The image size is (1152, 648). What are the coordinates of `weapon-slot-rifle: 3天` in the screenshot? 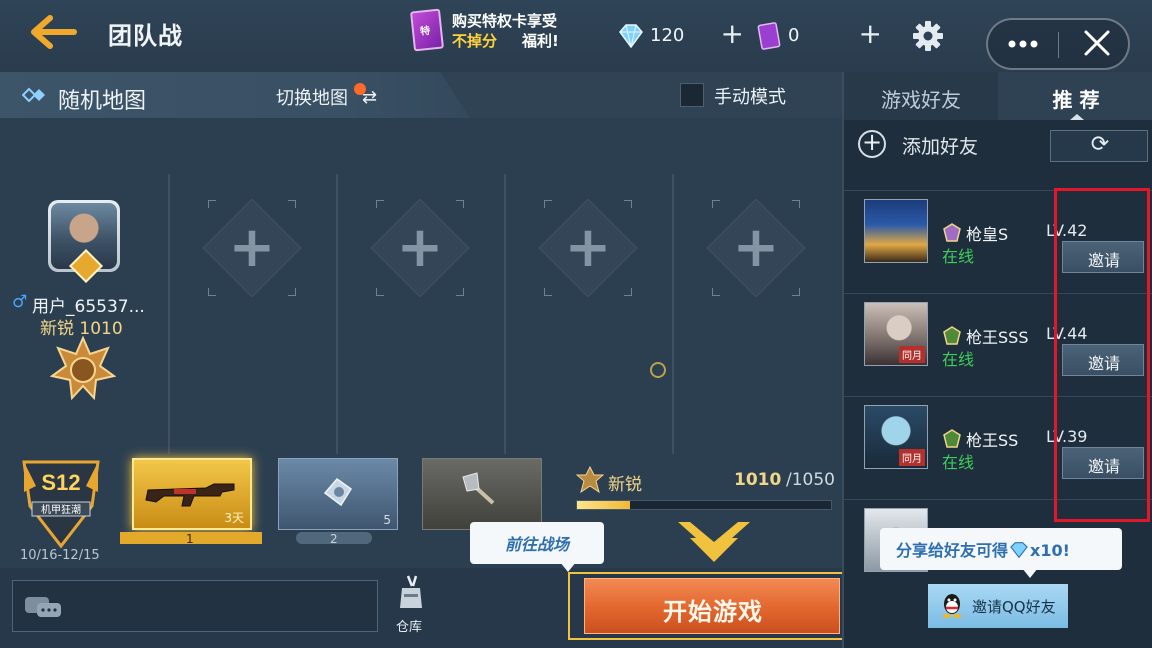 It's located at (192, 494).